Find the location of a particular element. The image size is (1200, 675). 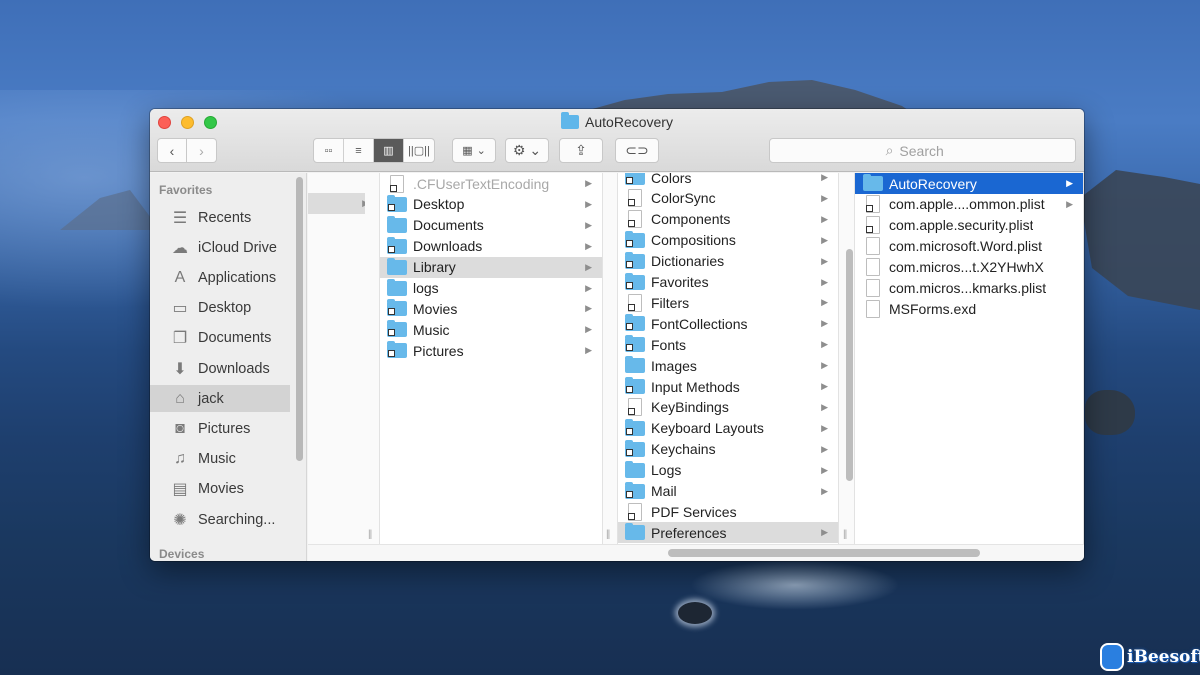

ibeesoft-logo-icon is located at coordinates (1112, 657).